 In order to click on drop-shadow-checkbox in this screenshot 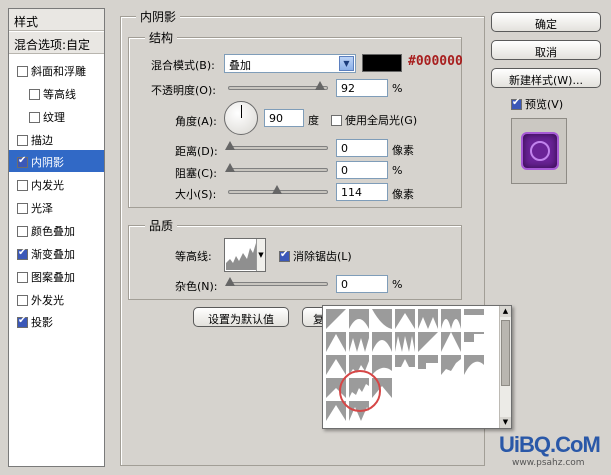, I will do `click(22, 321)`.